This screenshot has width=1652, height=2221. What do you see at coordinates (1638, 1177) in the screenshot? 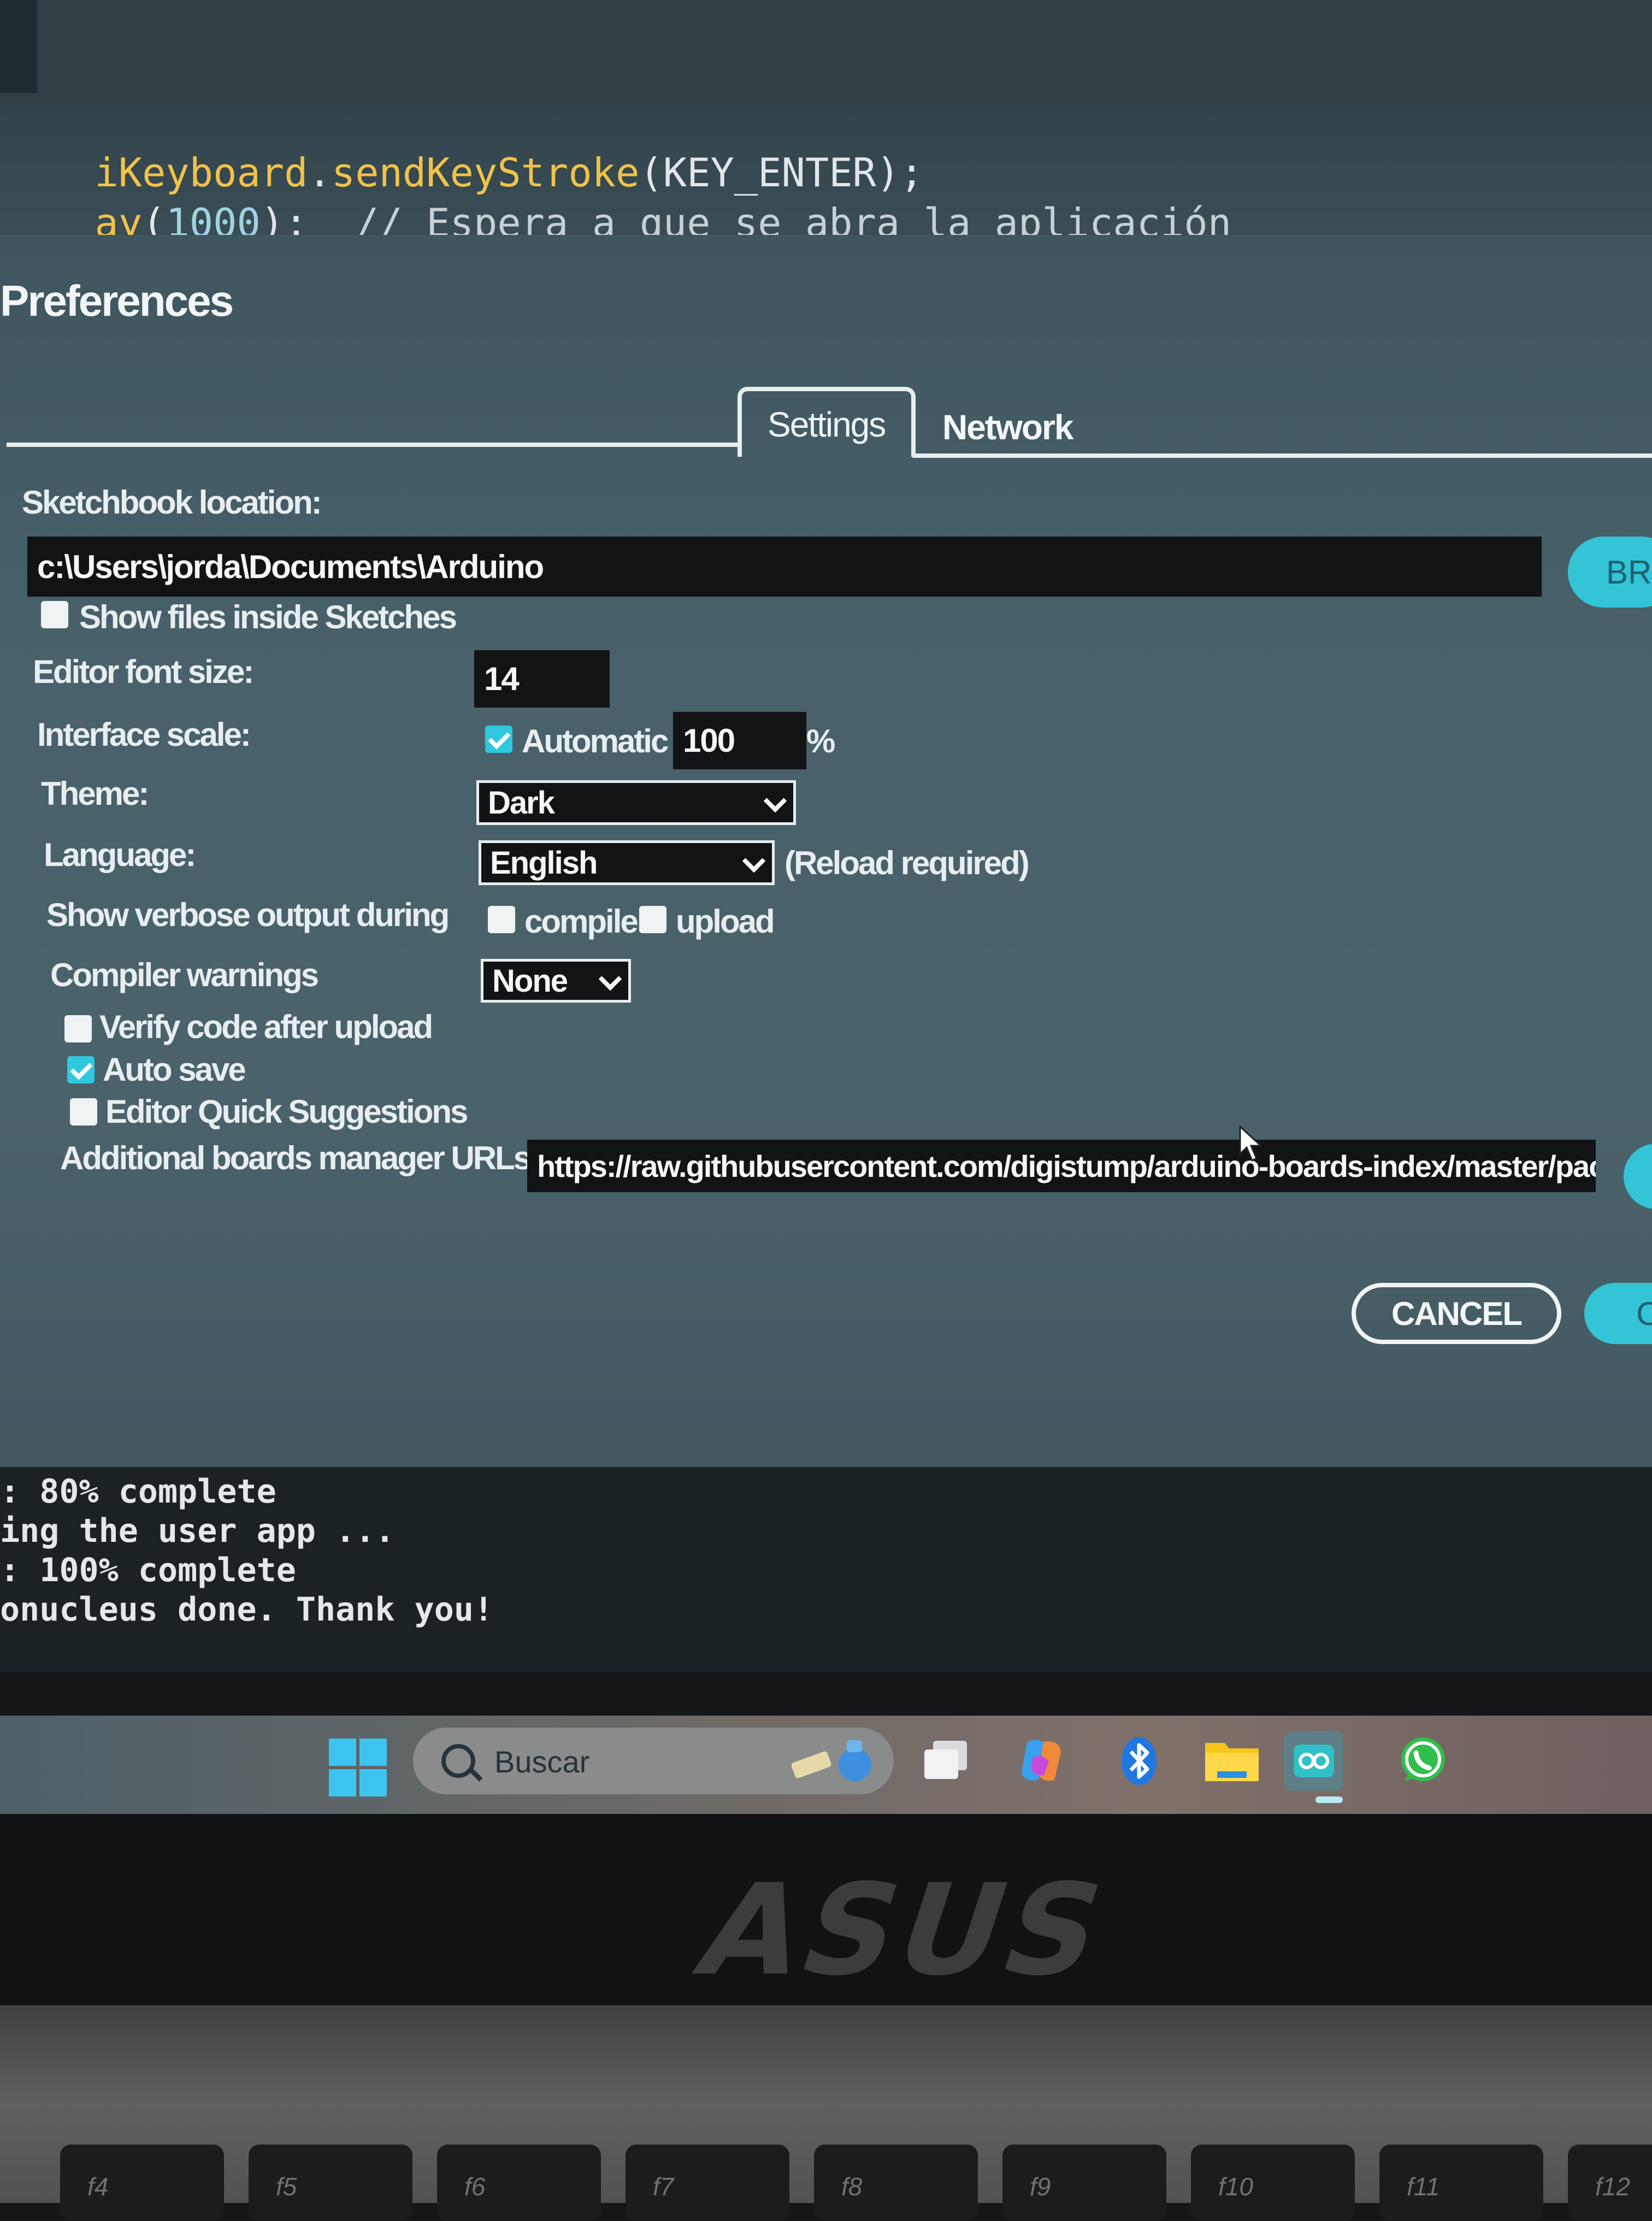
I see `urls-edit-button` at bounding box center [1638, 1177].